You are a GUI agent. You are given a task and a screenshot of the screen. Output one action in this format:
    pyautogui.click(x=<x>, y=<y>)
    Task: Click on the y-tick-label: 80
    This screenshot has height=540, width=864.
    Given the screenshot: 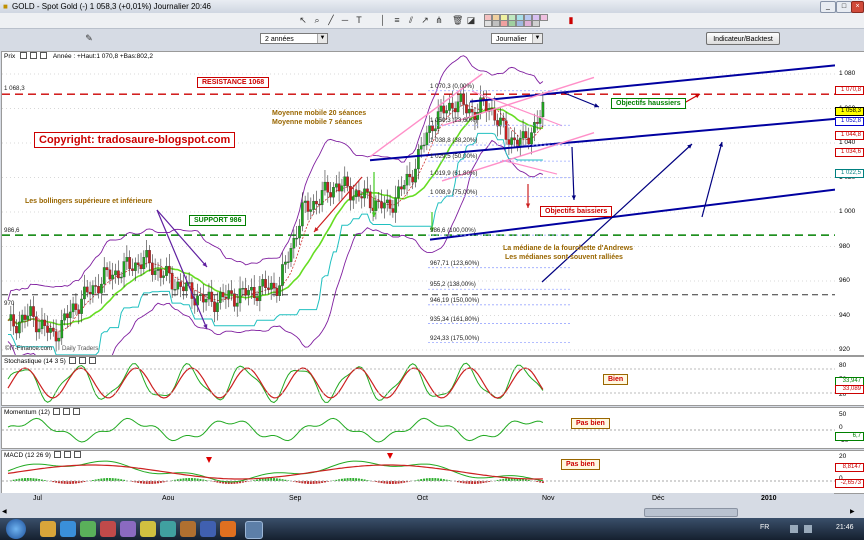 What is the action you would take?
    pyautogui.click(x=843, y=365)
    